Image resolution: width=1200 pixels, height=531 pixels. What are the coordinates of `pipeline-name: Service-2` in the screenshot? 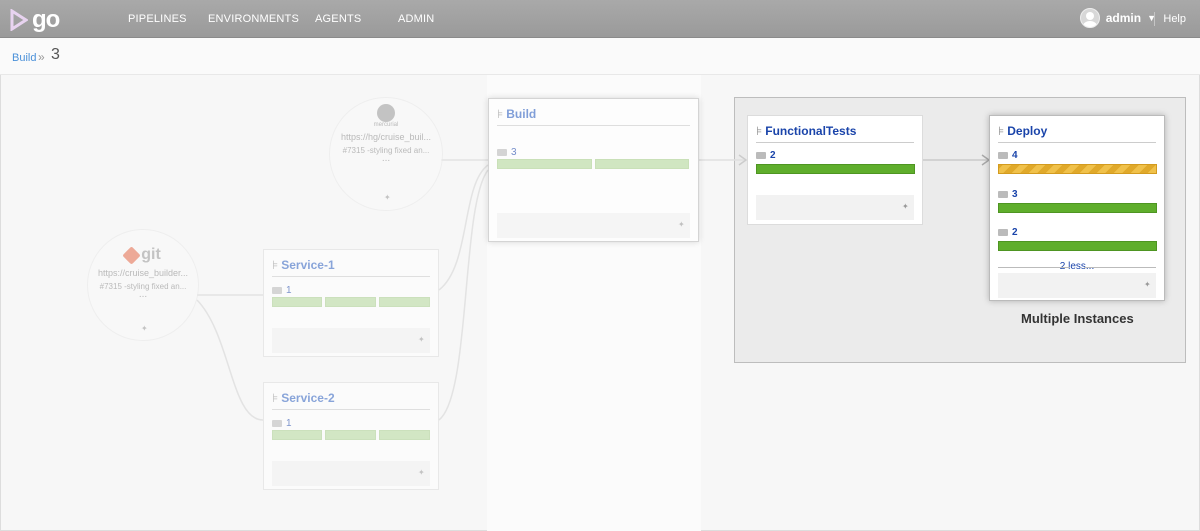 It's located at (308, 398).